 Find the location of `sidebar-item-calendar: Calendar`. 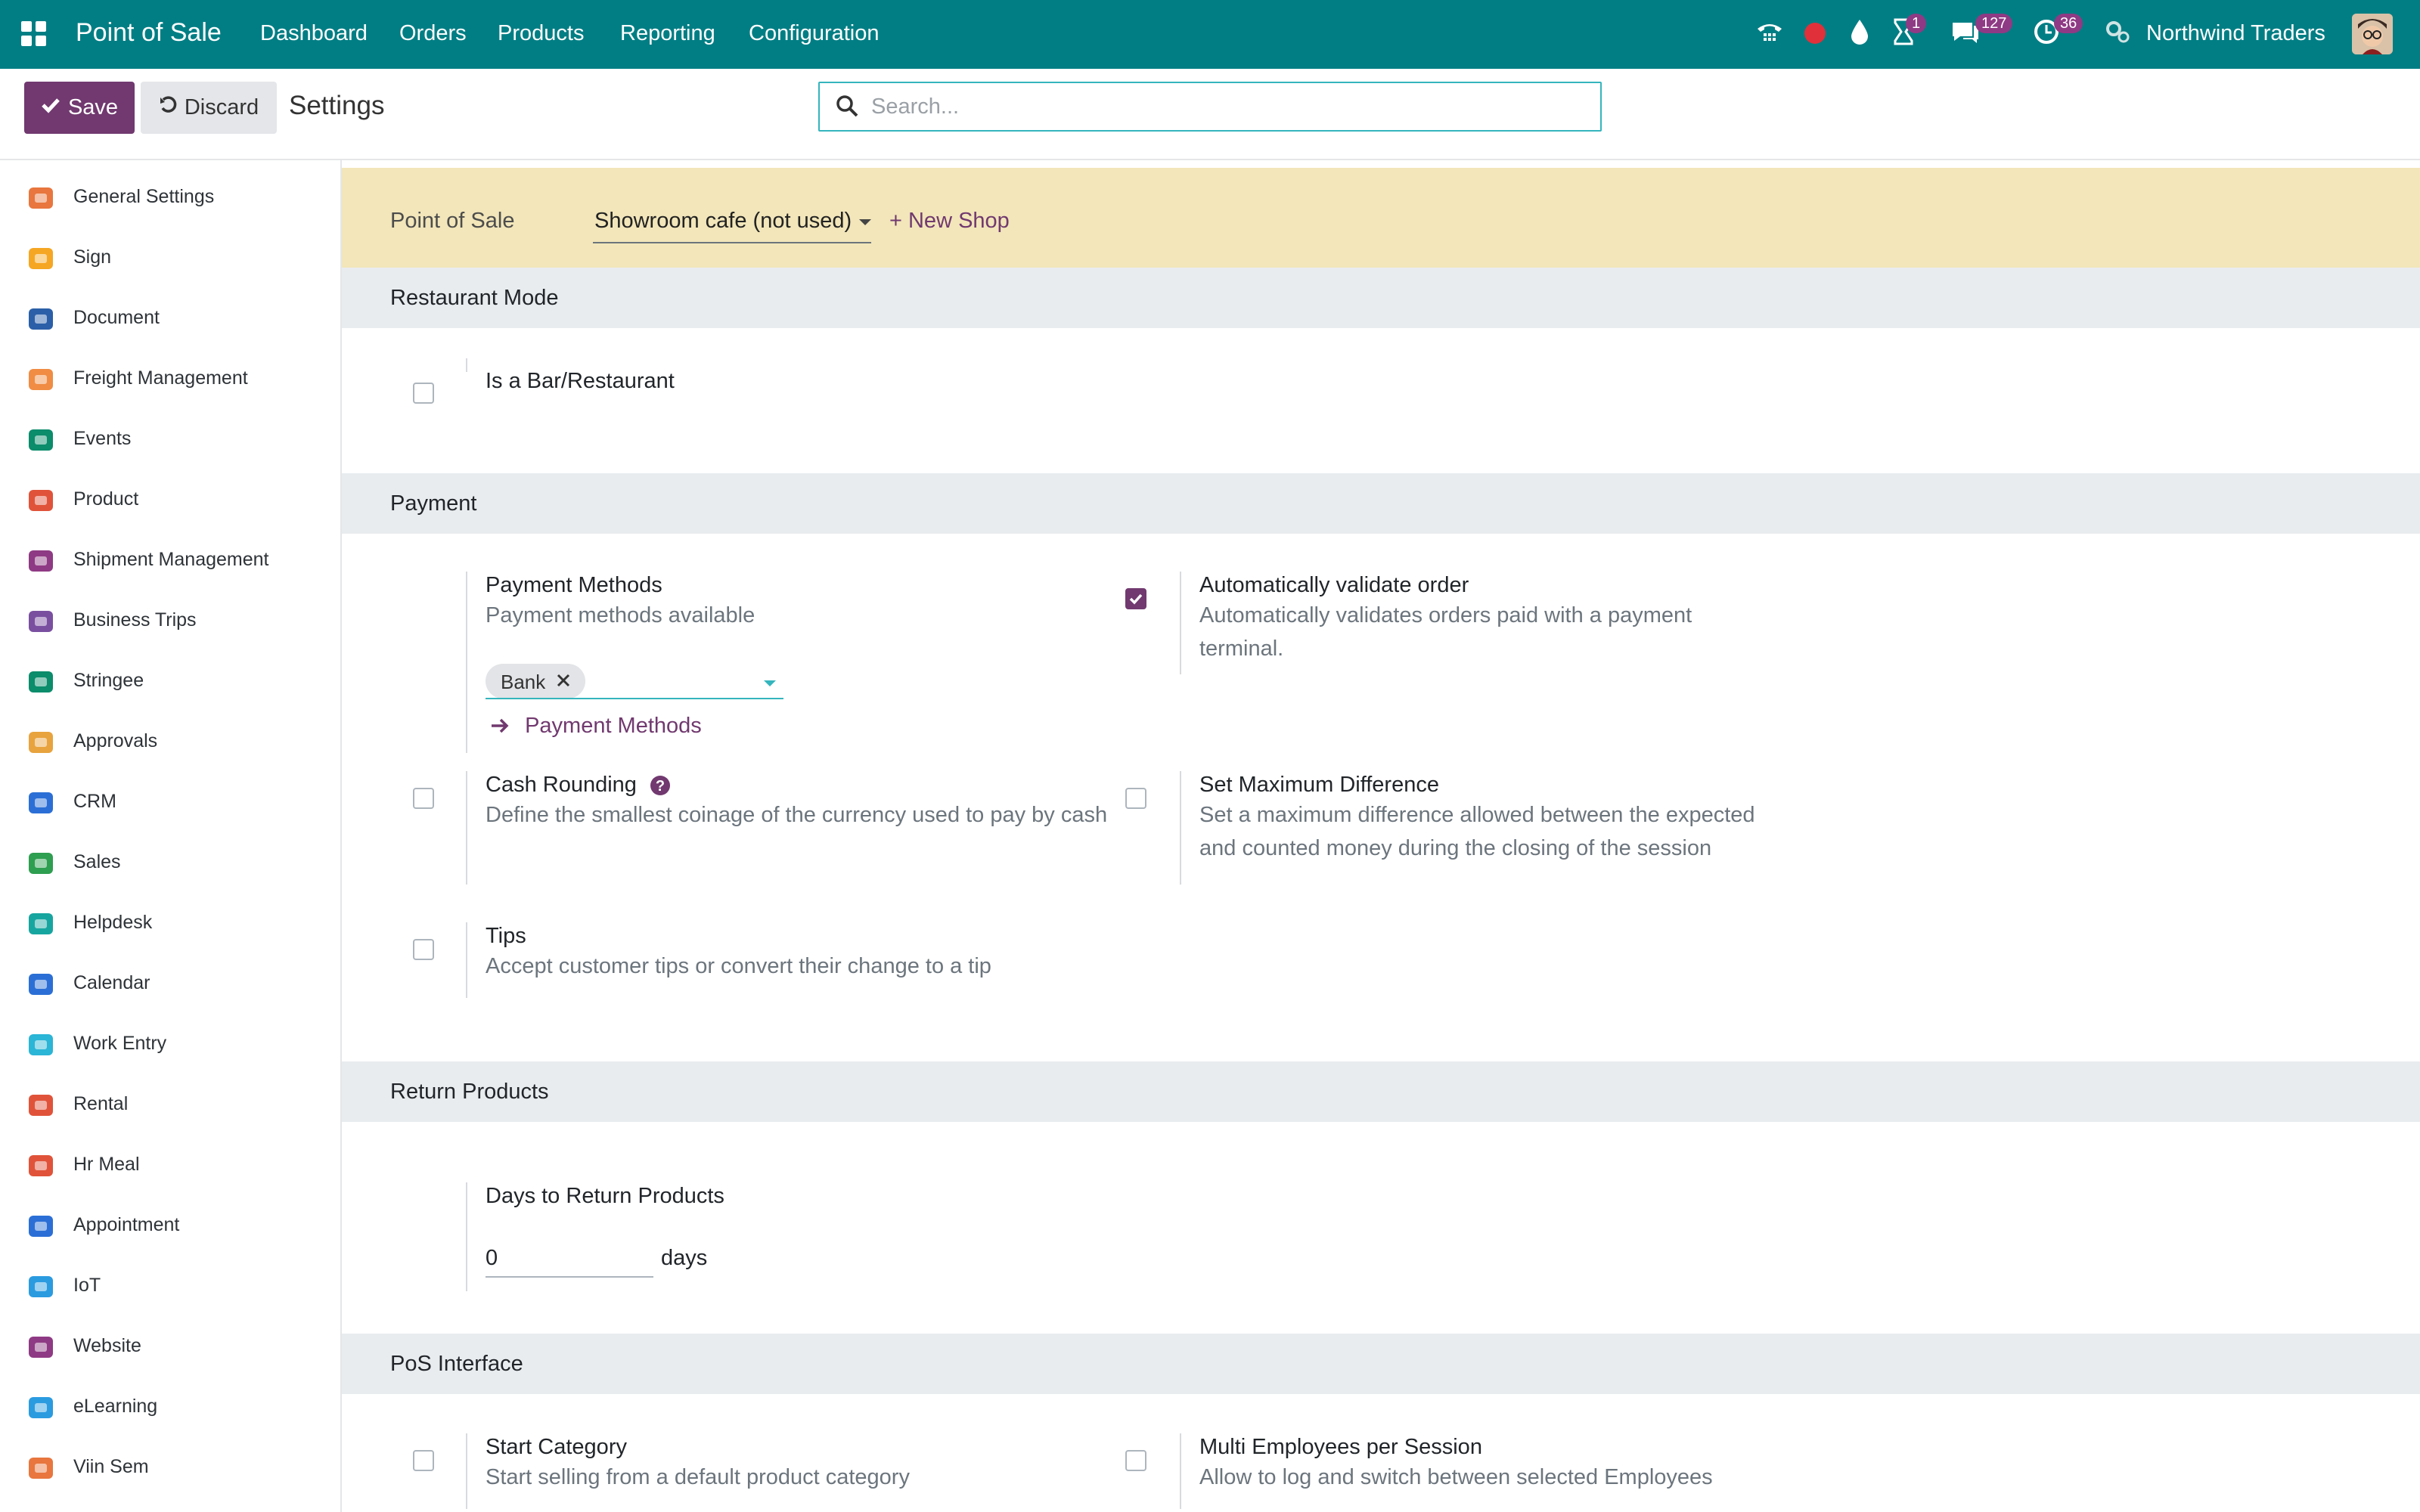

sidebar-item-calendar: Calendar is located at coordinates (169, 983).